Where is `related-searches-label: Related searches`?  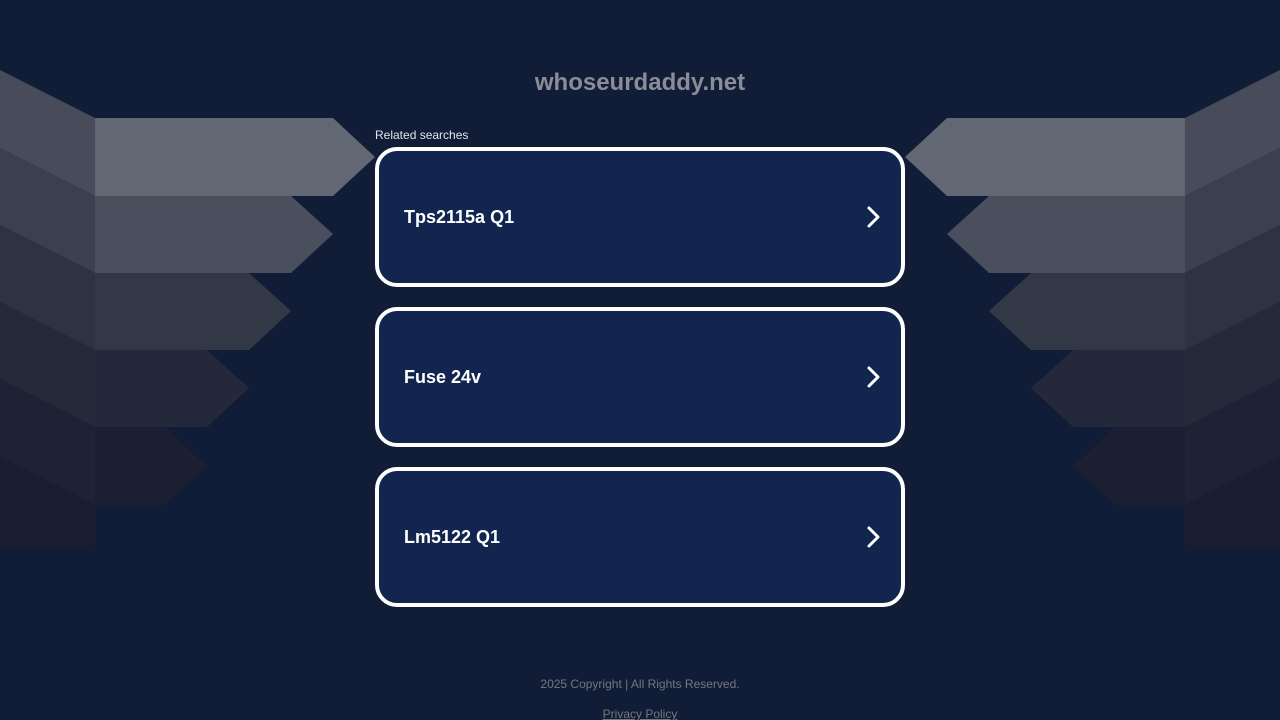 related-searches-label: Related searches is located at coordinates (422, 135).